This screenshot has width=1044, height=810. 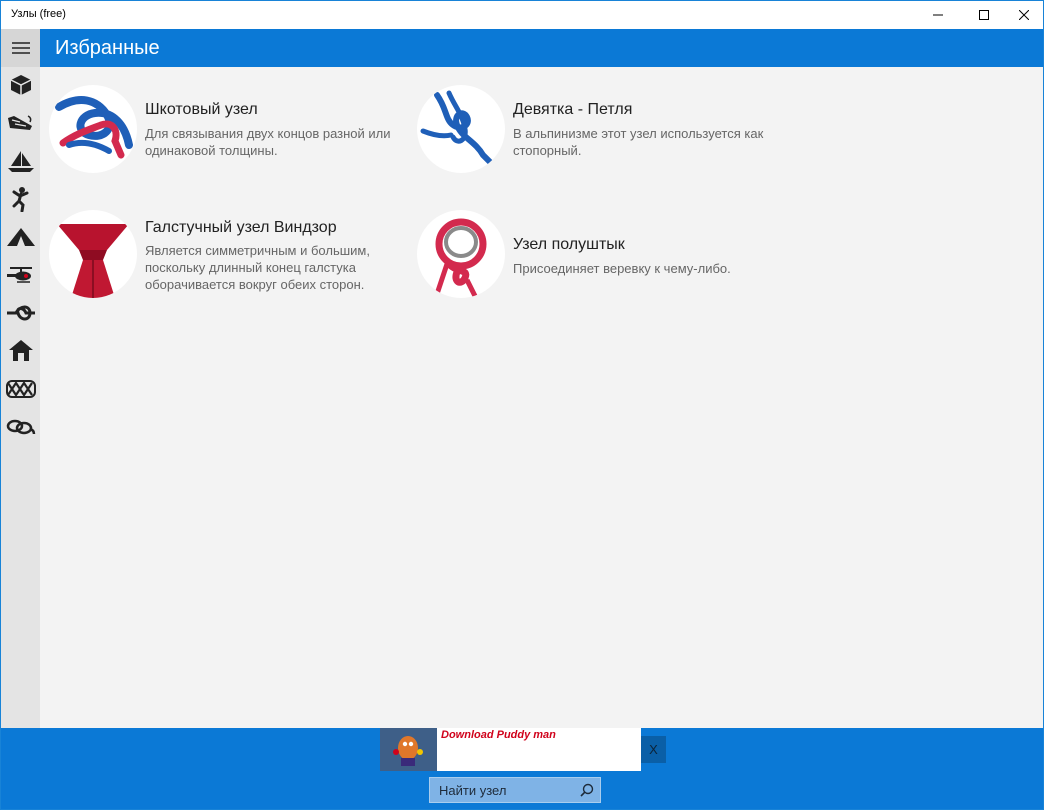 What do you see at coordinates (457, 128) in the screenshot?
I see `figure-eight-knot-image` at bounding box center [457, 128].